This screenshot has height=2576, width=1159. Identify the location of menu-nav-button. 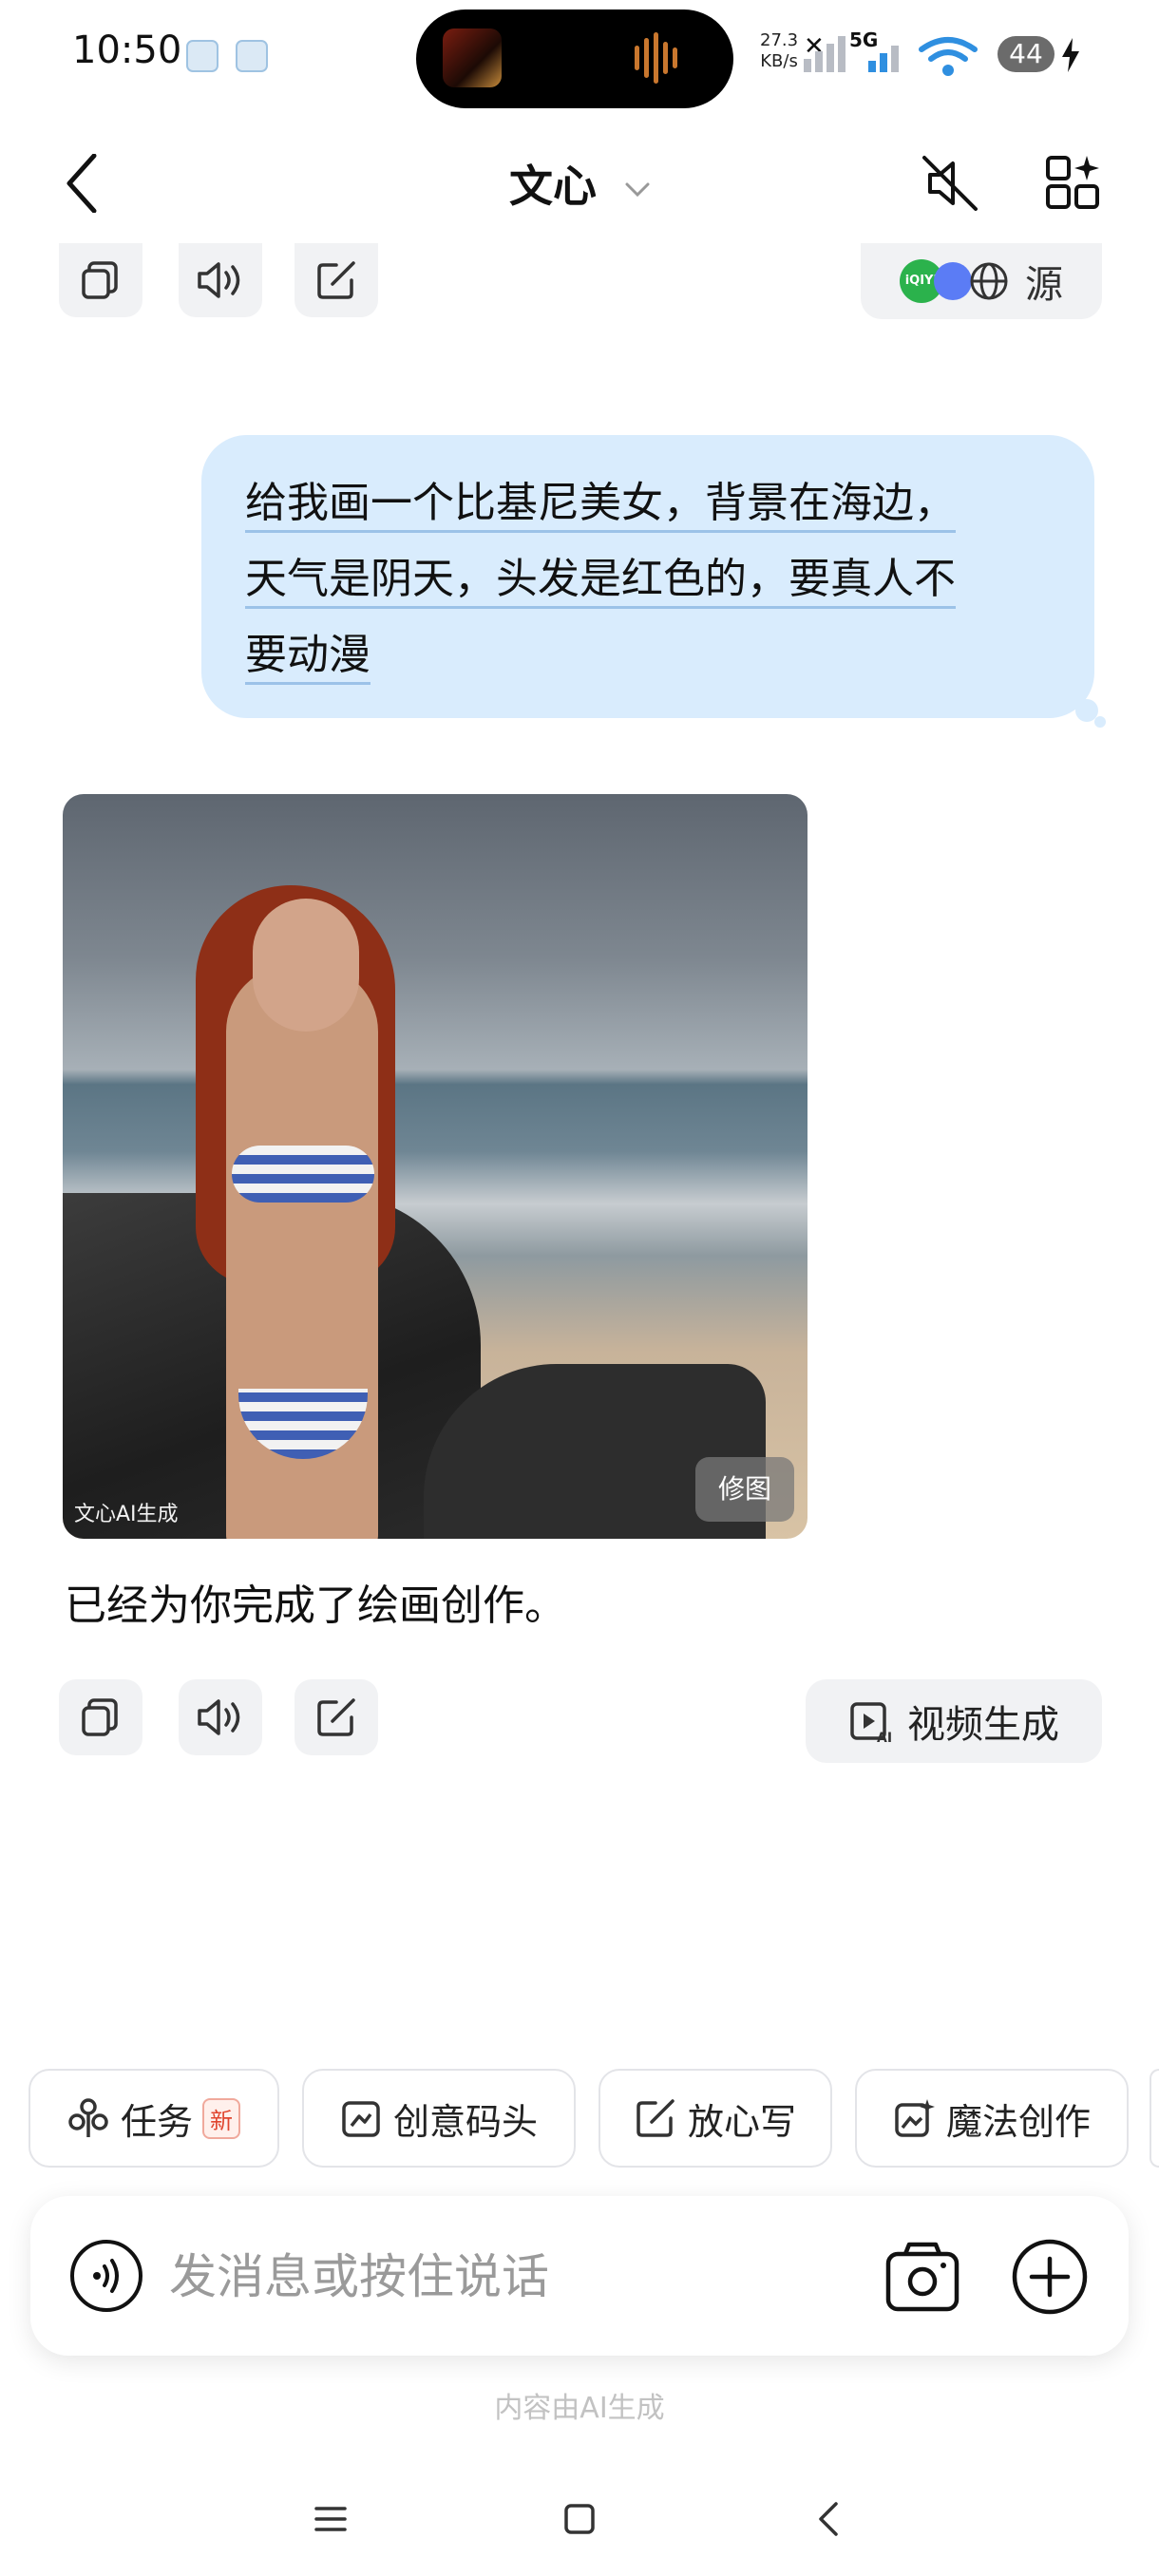
(330, 2519).